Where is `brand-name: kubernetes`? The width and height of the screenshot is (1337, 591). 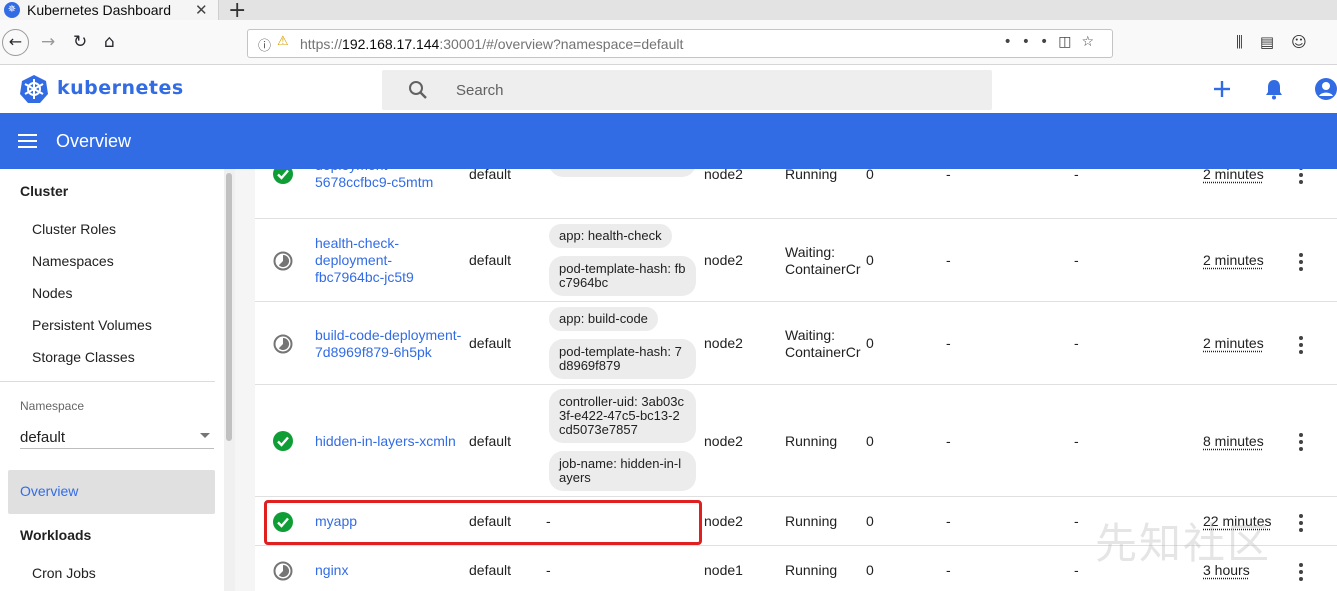
brand-name: kubernetes is located at coordinates (120, 88).